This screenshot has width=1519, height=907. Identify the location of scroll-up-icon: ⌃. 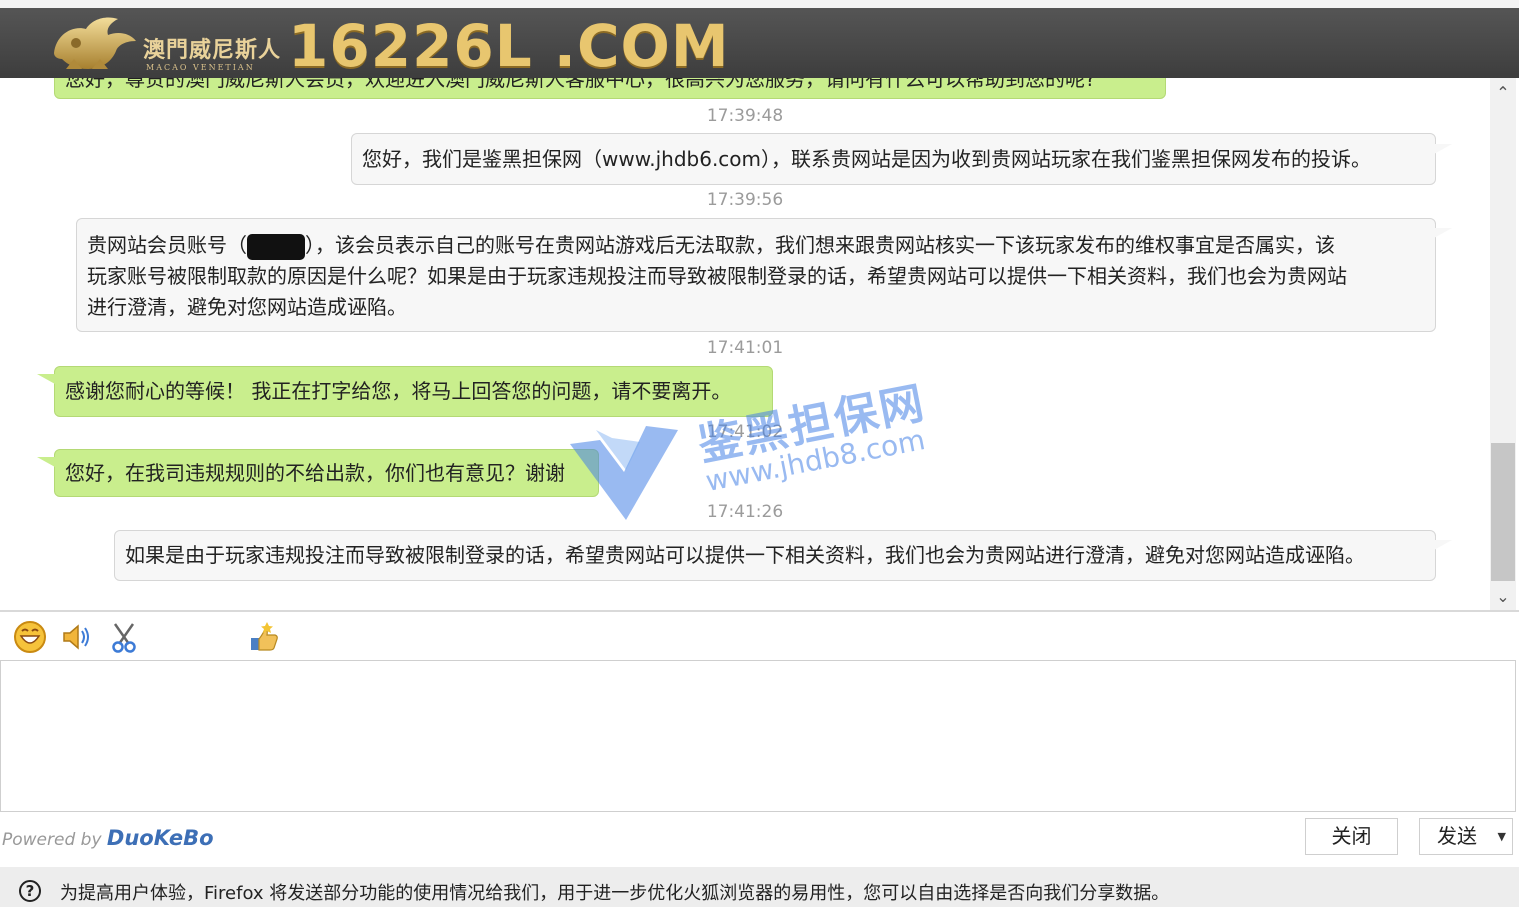
(1503, 93).